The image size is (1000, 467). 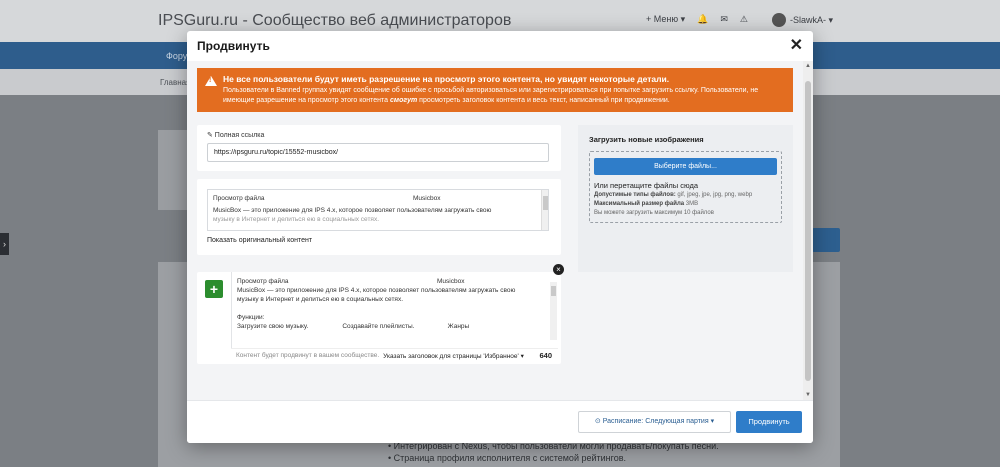 I want to click on promo-scrollbar, so click(x=553, y=311).